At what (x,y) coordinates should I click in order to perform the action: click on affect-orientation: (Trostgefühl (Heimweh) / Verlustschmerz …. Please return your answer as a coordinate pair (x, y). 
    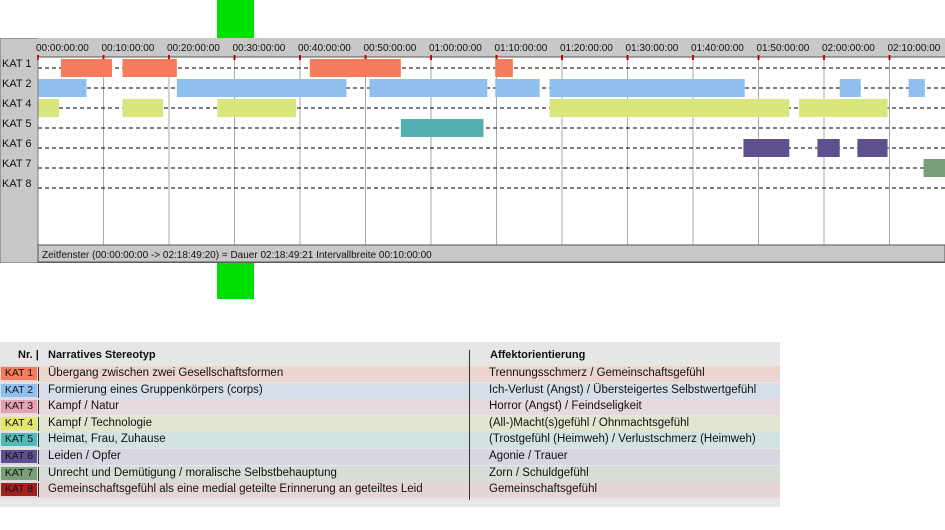
    Looking at the image, I should click on (622, 439).